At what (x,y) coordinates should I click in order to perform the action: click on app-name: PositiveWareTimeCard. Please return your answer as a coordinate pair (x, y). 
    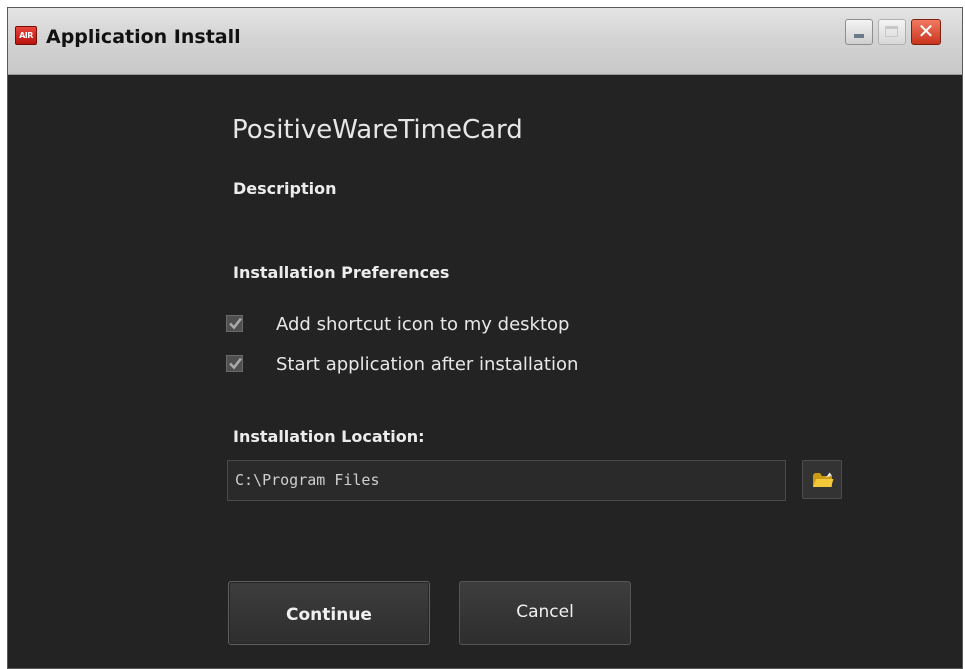
    Looking at the image, I should click on (377, 130).